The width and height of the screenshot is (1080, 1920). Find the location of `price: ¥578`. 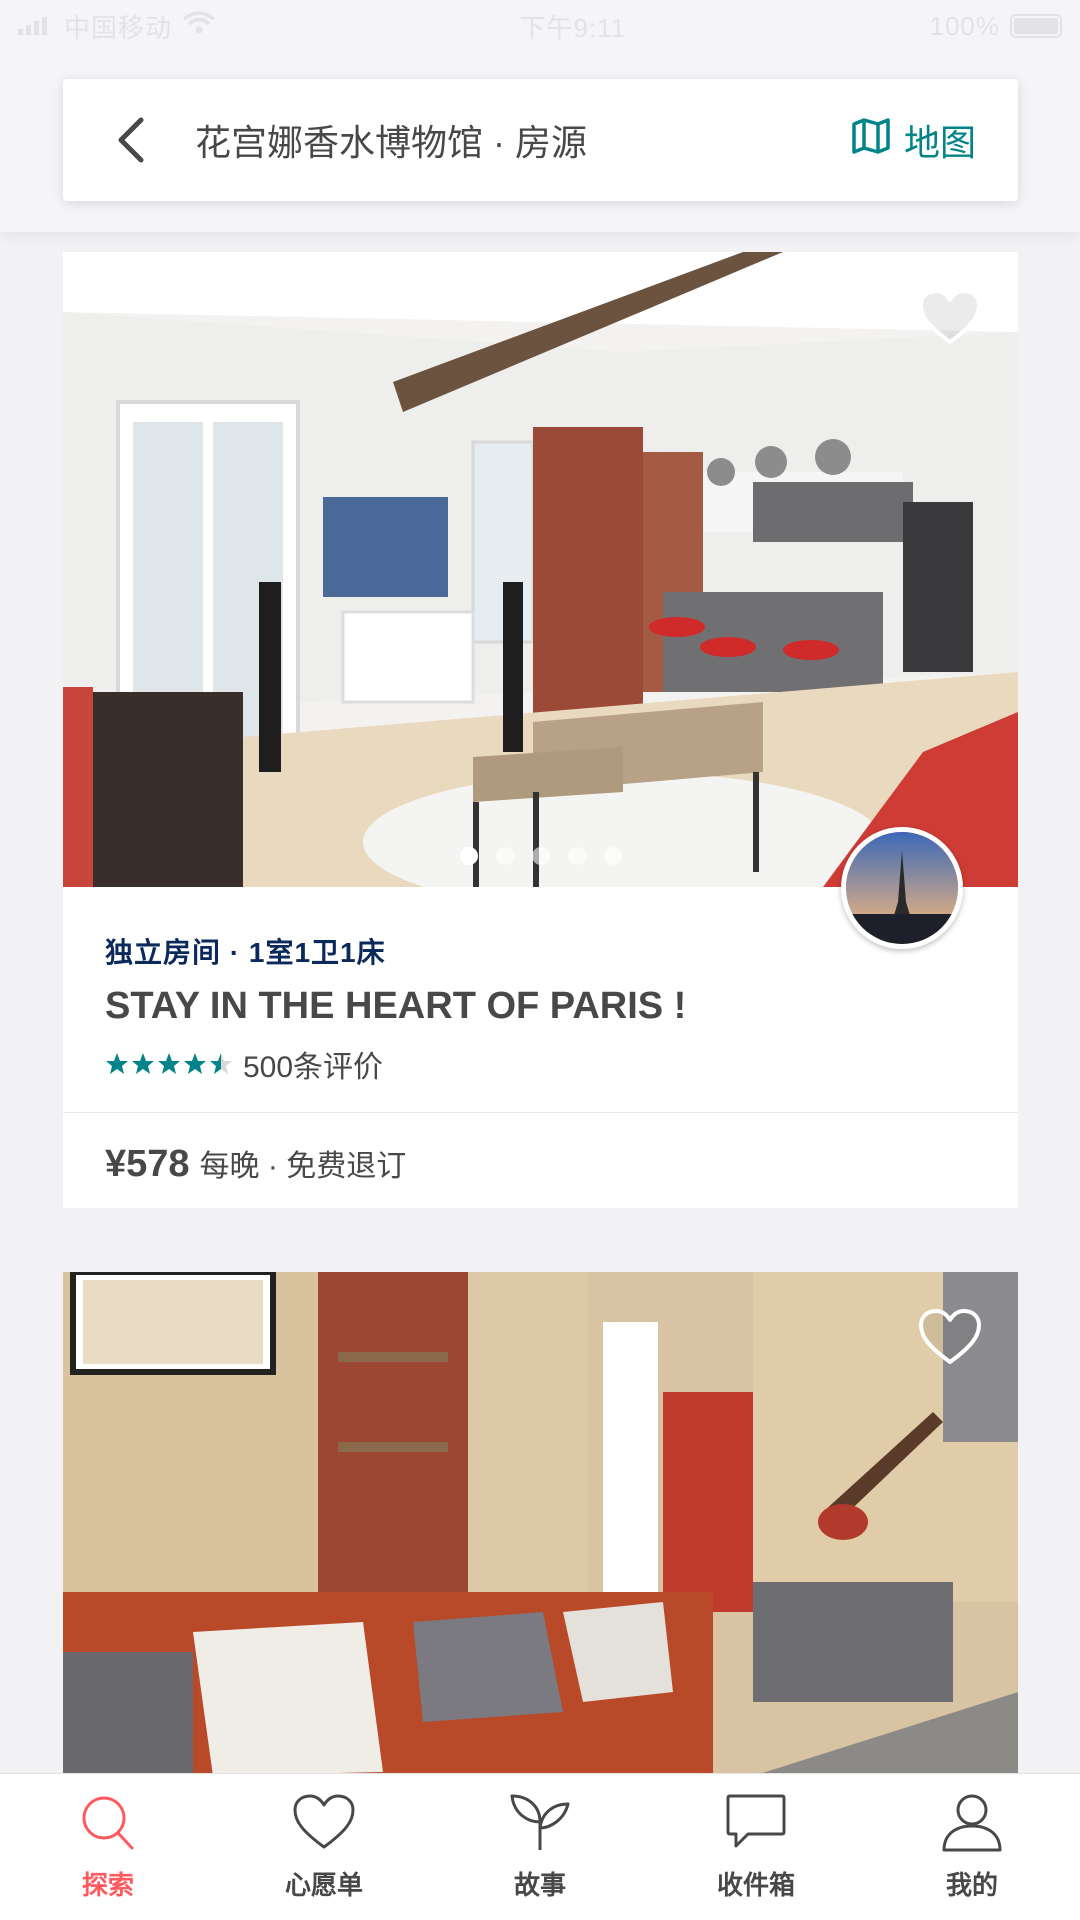

price: ¥578 is located at coordinates (147, 1164).